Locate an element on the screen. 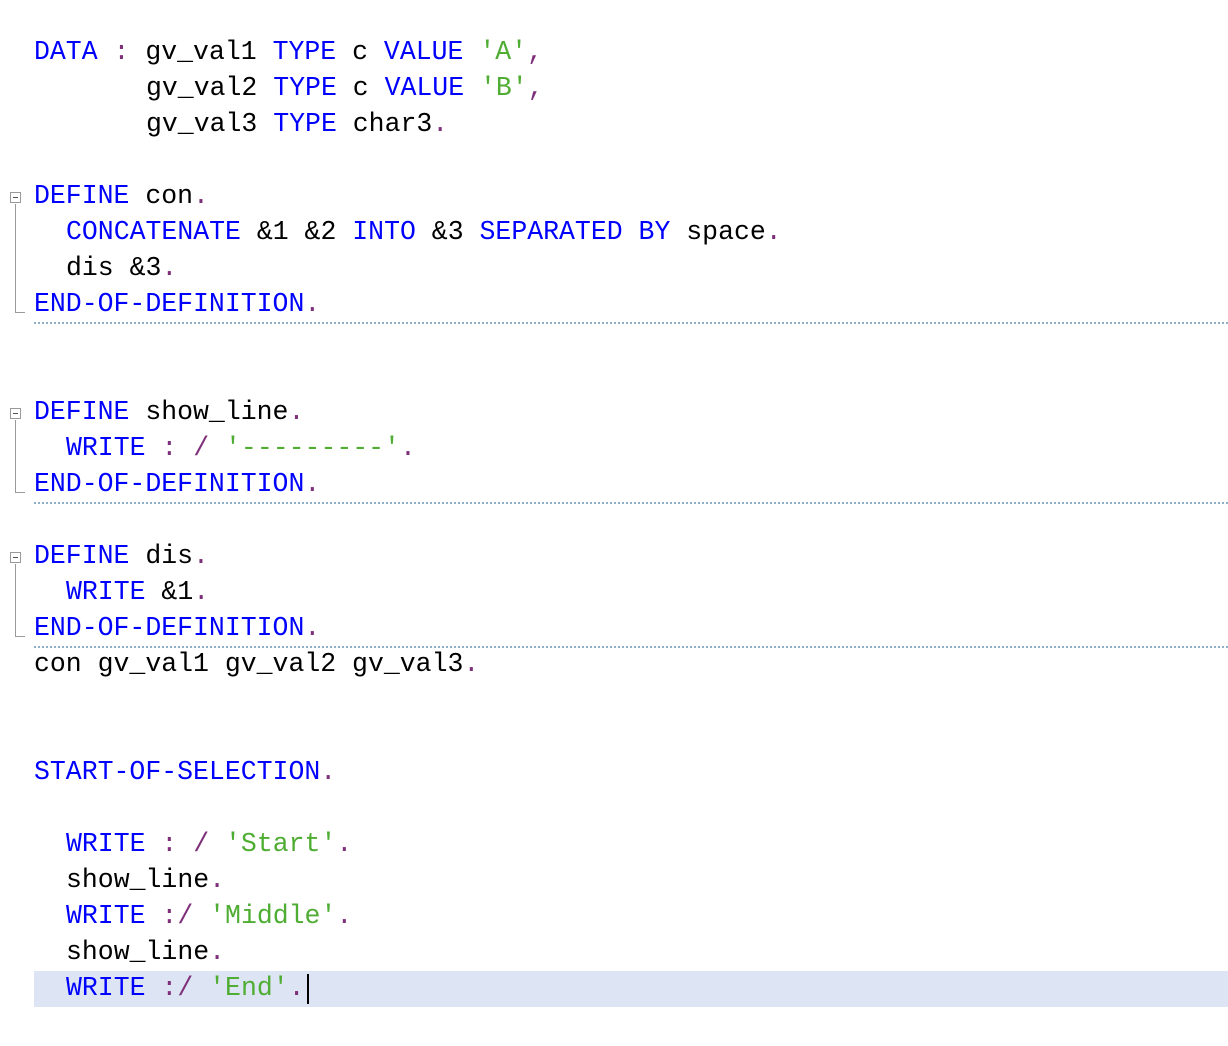 Image resolution: width=1228 pixels, height=1046 pixels. string-literal-token: 'End' is located at coordinates (249, 988).